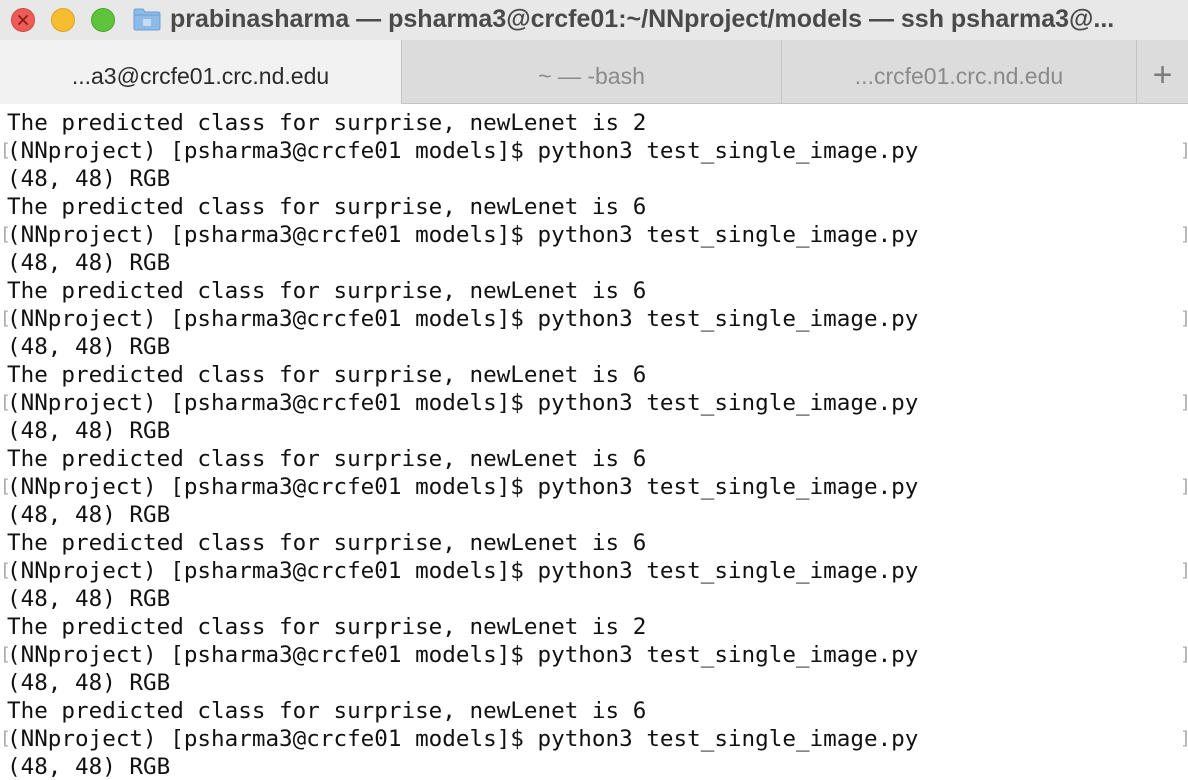 Image resolution: width=1188 pixels, height=780 pixels. I want to click on tab-bash: ~ — -bash, so click(592, 71).